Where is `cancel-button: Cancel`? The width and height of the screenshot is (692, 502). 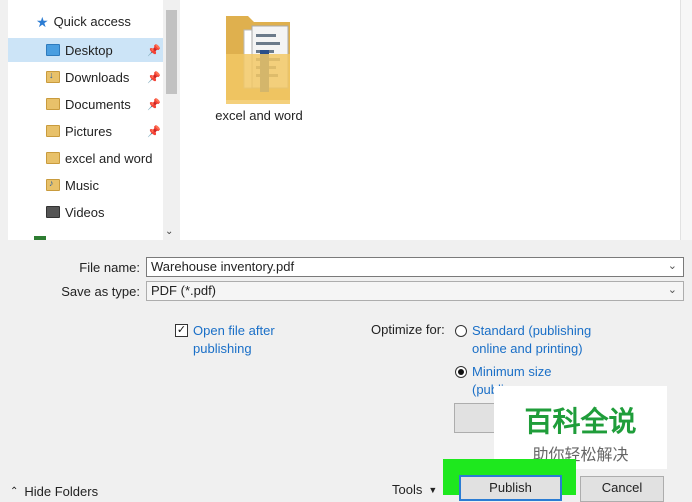
cancel-button: Cancel is located at coordinates (622, 489).